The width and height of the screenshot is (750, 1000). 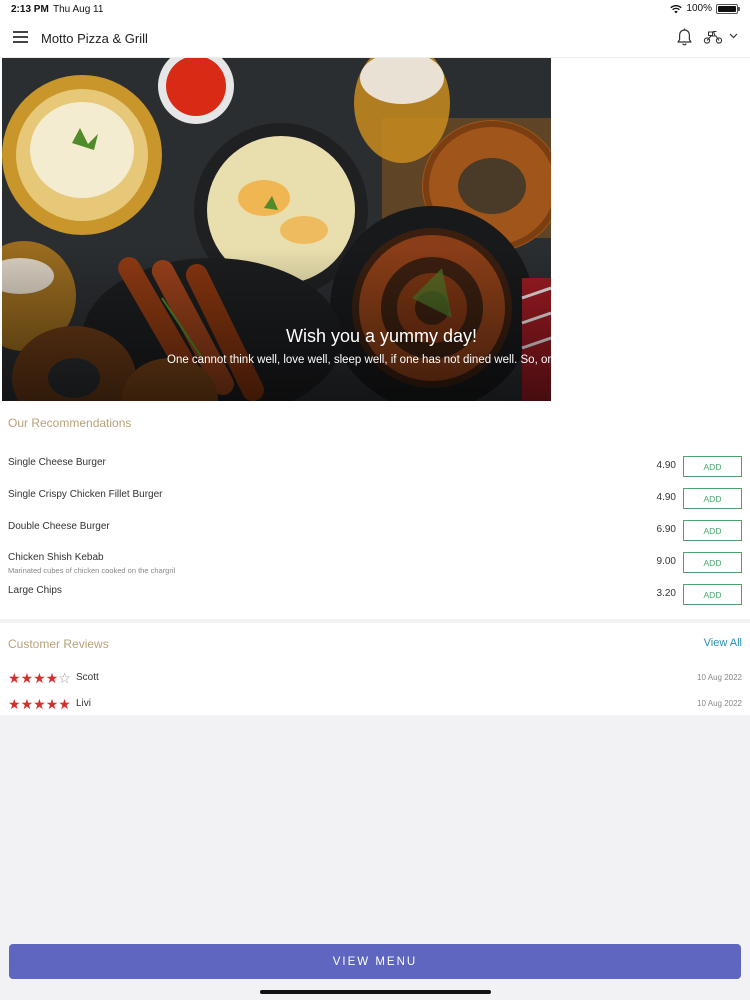 I want to click on bell-icon, so click(x=684, y=37).